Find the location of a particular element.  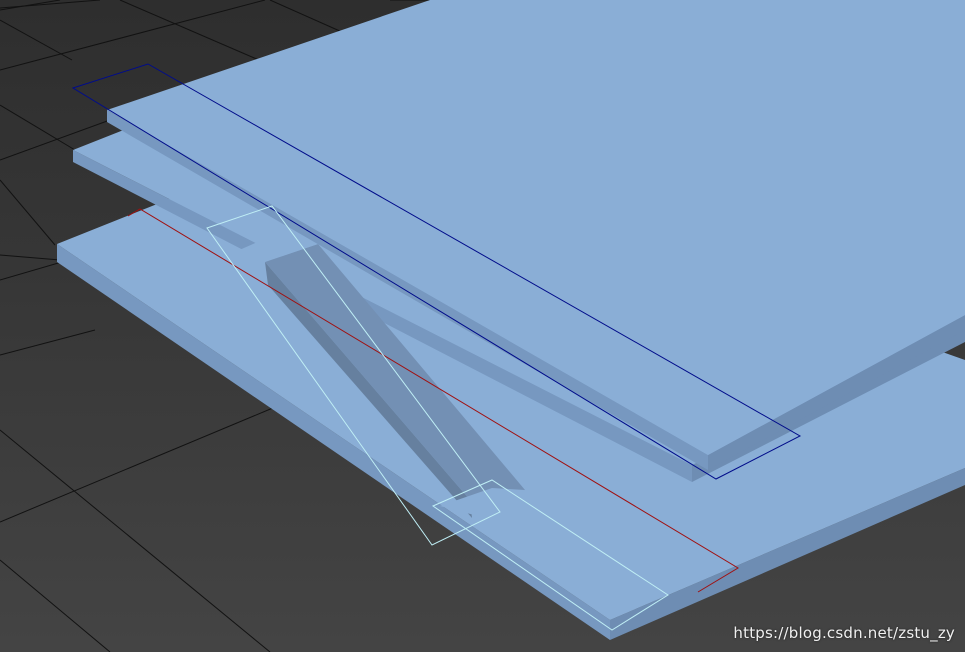

watermark-text: https://blog.csdn.net/zstu_zy is located at coordinates (844, 633).